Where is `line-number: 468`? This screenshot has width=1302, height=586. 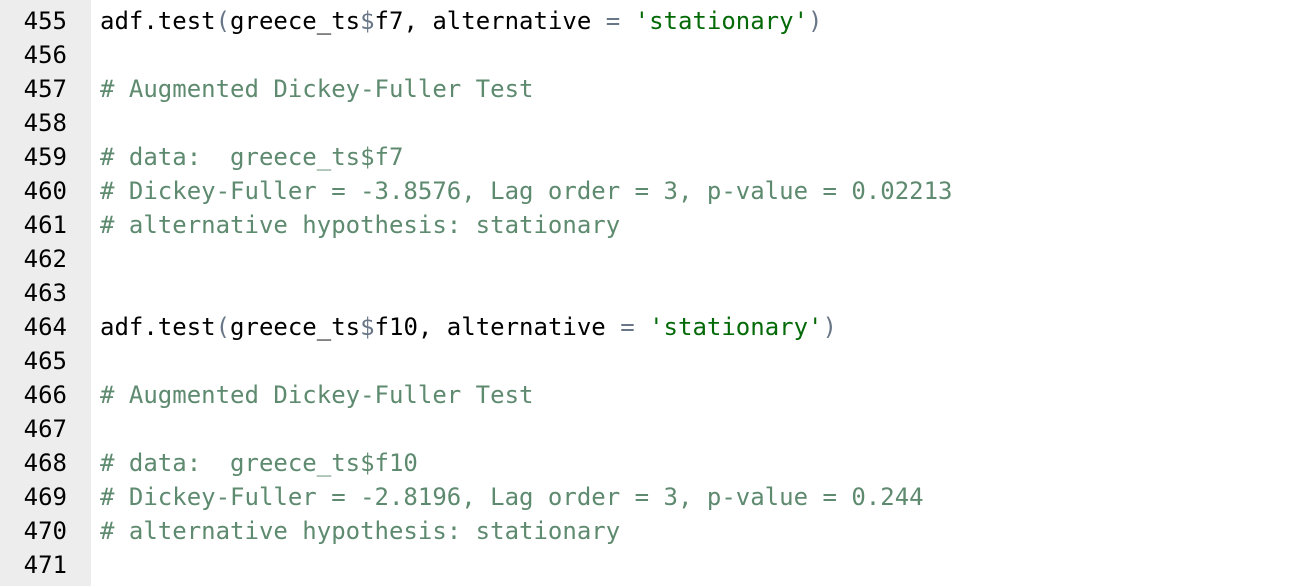
line-number: 468 is located at coordinates (45, 463).